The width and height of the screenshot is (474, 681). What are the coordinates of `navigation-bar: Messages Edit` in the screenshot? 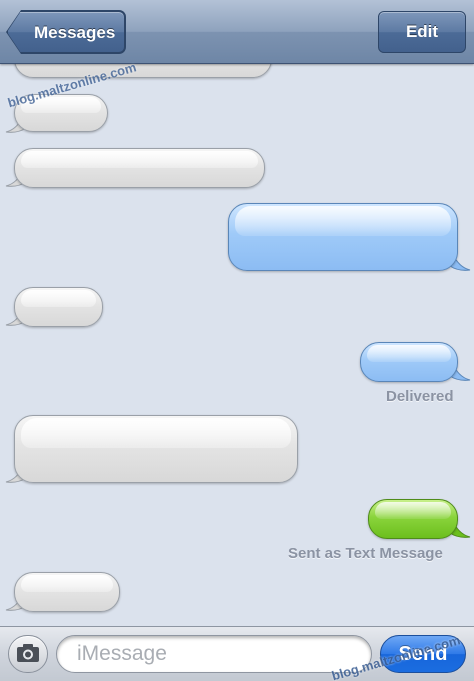 It's located at (237, 32).